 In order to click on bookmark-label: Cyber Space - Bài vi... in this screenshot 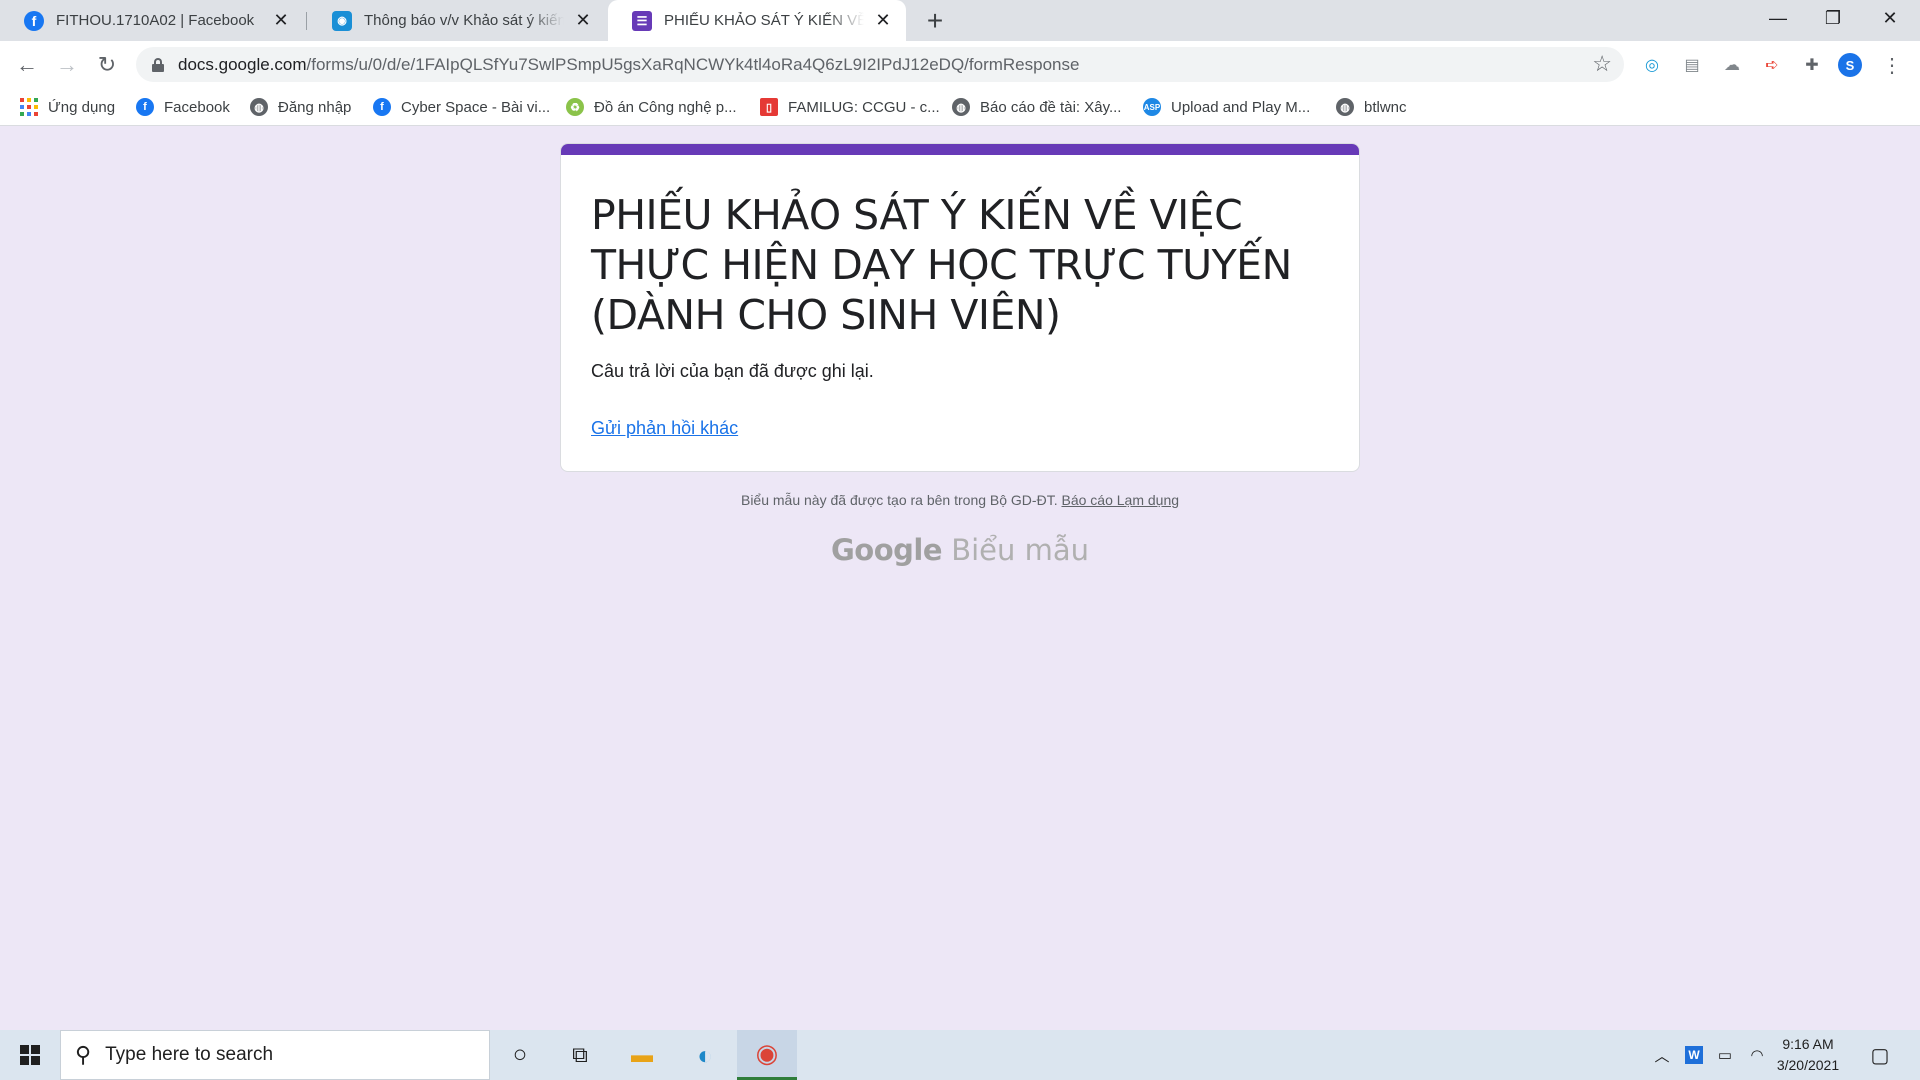, I will do `click(476, 107)`.